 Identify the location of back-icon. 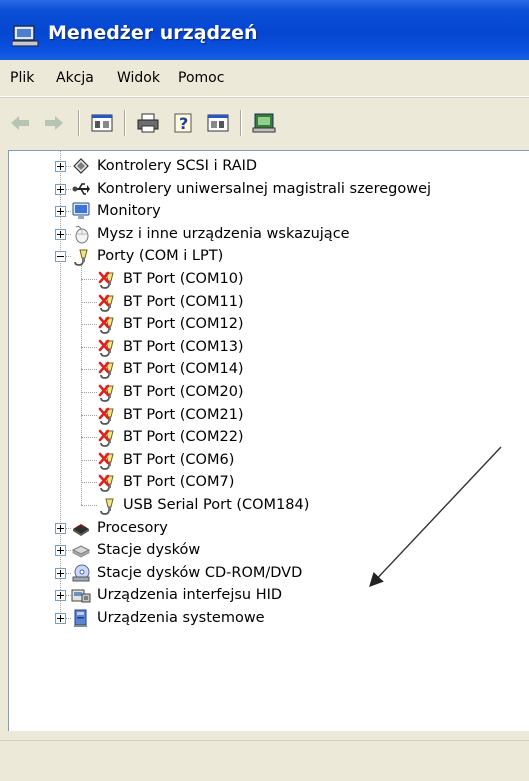
(20, 123).